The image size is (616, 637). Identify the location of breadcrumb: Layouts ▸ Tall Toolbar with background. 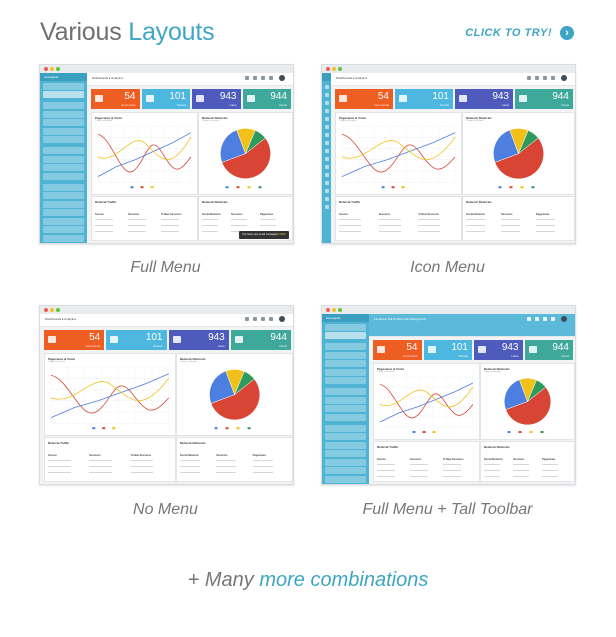
(399, 319).